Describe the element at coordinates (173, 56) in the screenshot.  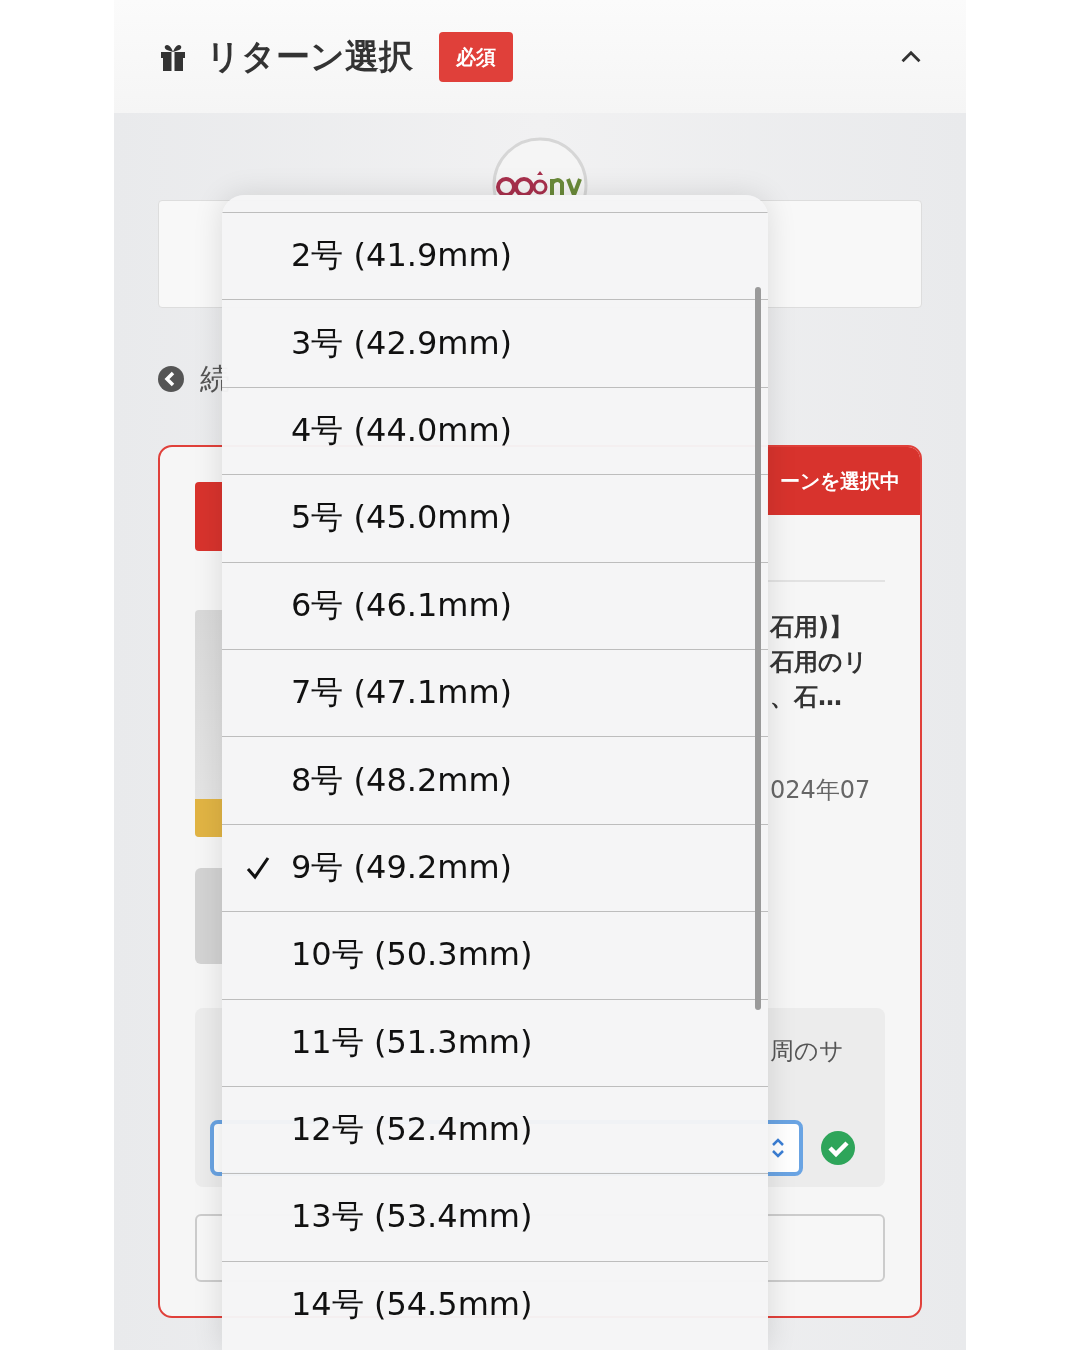
I see `gift-icon` at that location.